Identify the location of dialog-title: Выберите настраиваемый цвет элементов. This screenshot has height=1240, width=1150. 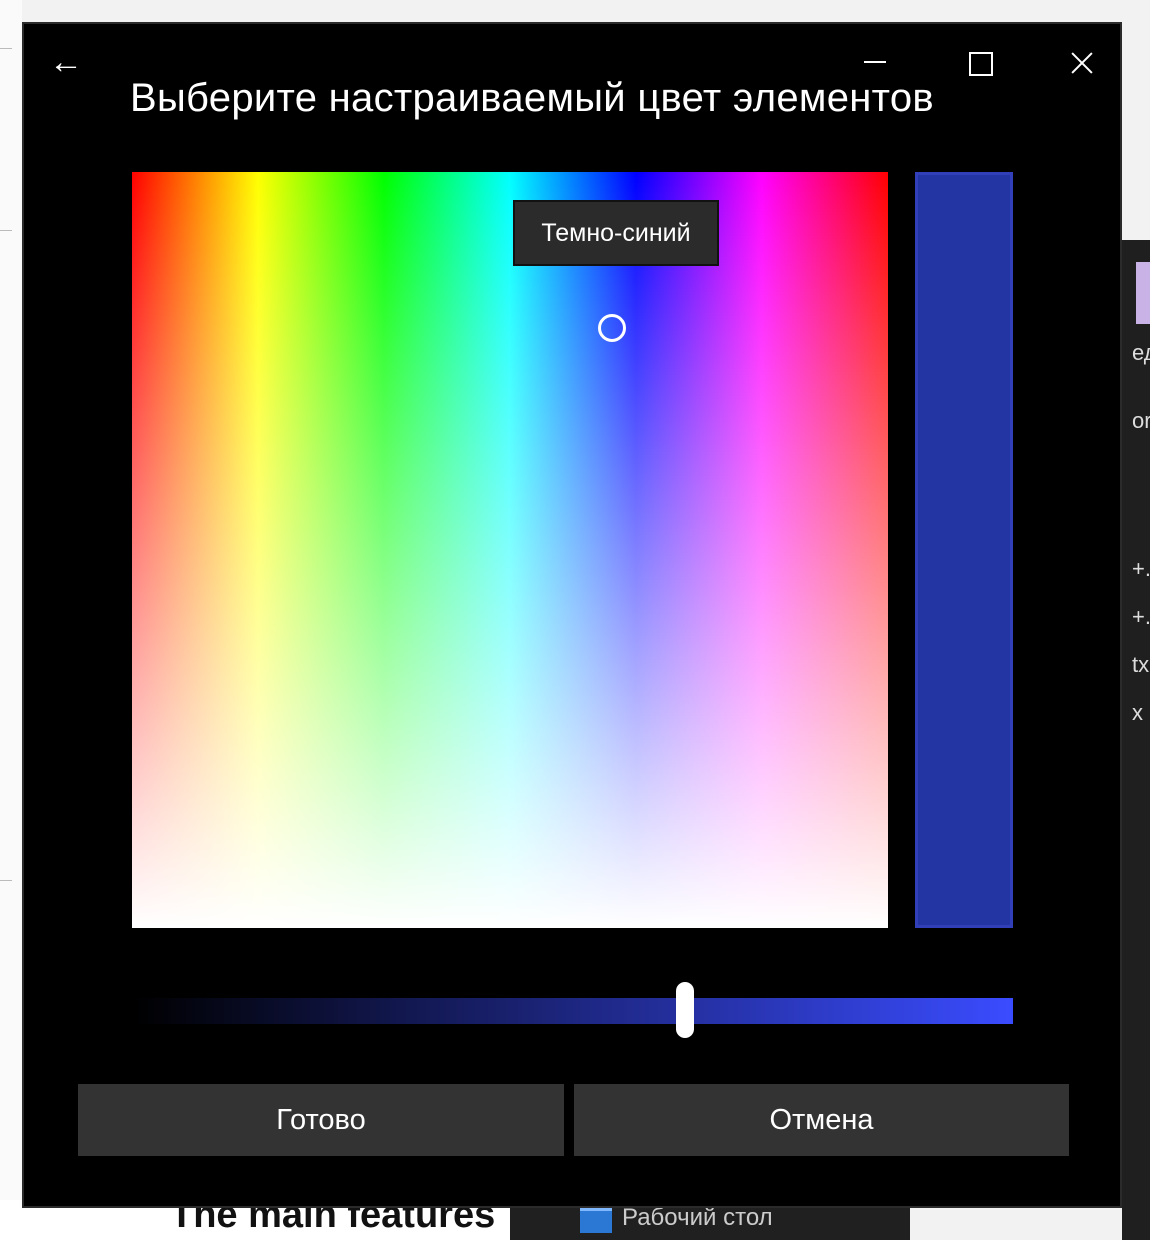
(532, 98).